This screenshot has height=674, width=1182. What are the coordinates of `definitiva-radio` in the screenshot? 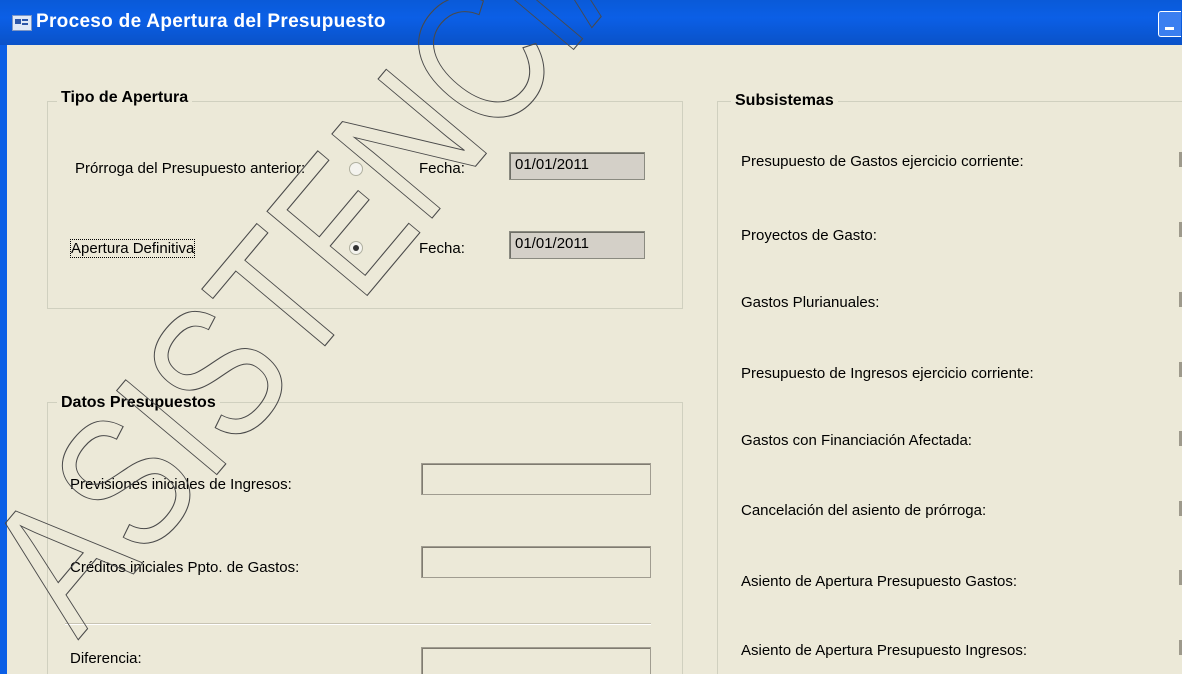 It's located at (356, 248).